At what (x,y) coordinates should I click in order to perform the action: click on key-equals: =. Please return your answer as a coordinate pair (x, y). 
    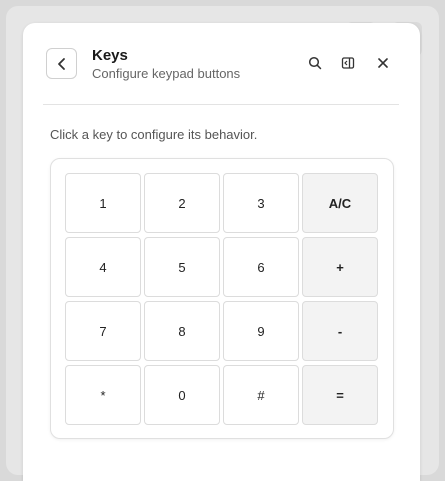
    Looking at the image, I should click on (340, 395).